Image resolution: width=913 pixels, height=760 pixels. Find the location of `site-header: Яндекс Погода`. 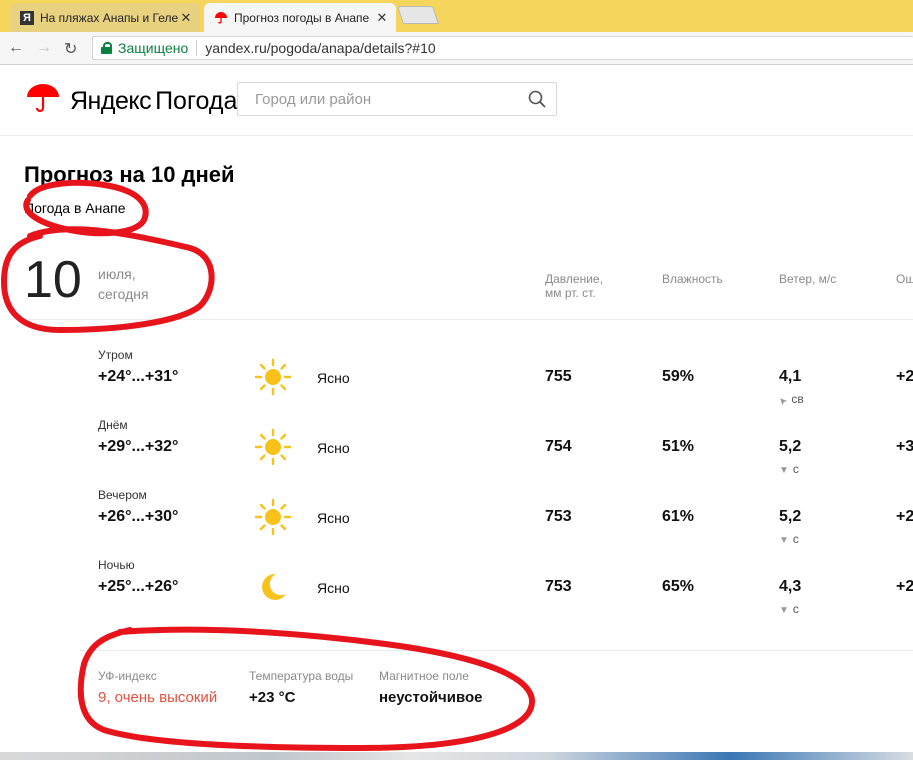

site-header: Яндекс Погода is located at coordinates (456, 100).